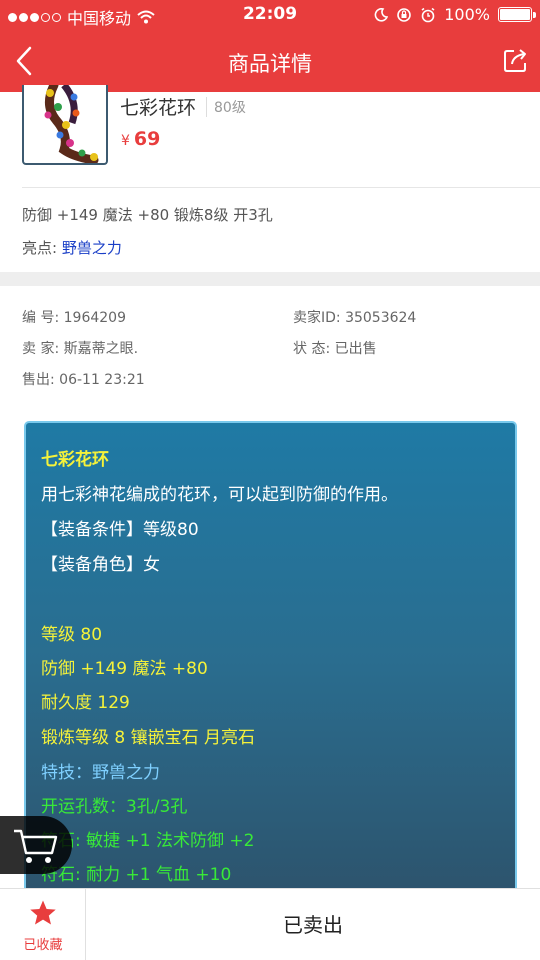 Image resolution: width=540 pixels, height=960 pixels. Describe the element at coordinates (85, 703) in the screenshot. I see `card-durability: 耐久度 129` at that location.